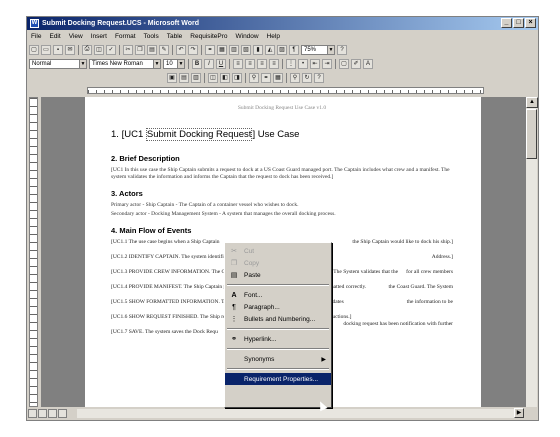  I want to click on print-view-icon, so click(52, 413).